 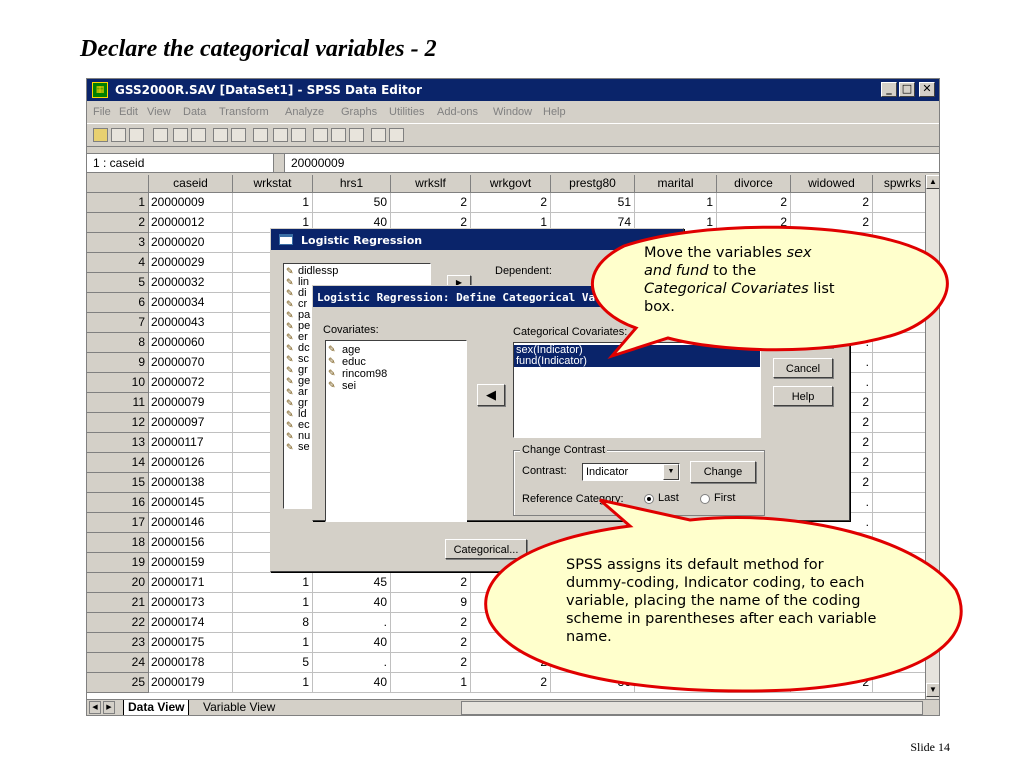 I want to click on help-button: Help, so click(x=803, y=396).